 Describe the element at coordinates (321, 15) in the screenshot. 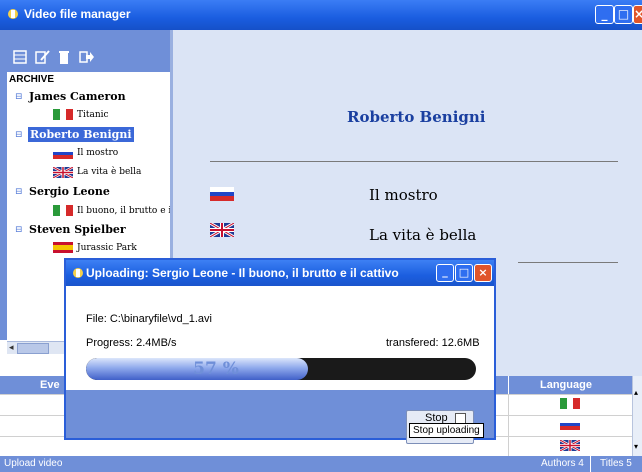

I see `title-bar: Video file manager _ □ ×` at that location.